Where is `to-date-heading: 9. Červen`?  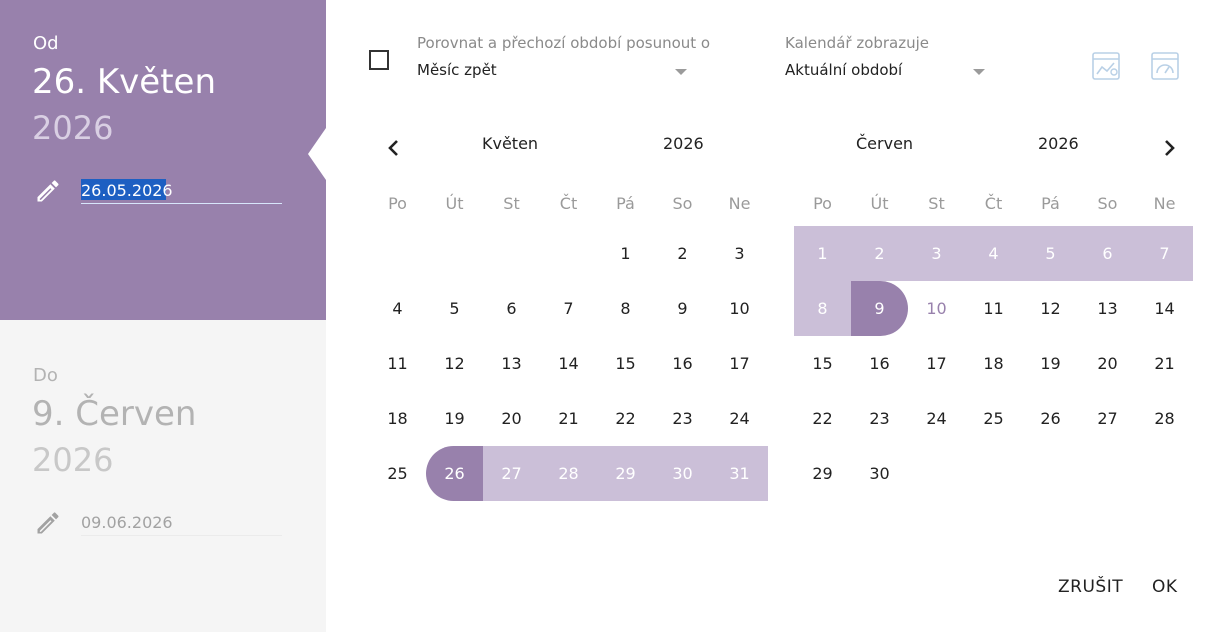 to-date-heading: 9. Červen is located at coordinates (114, 414).